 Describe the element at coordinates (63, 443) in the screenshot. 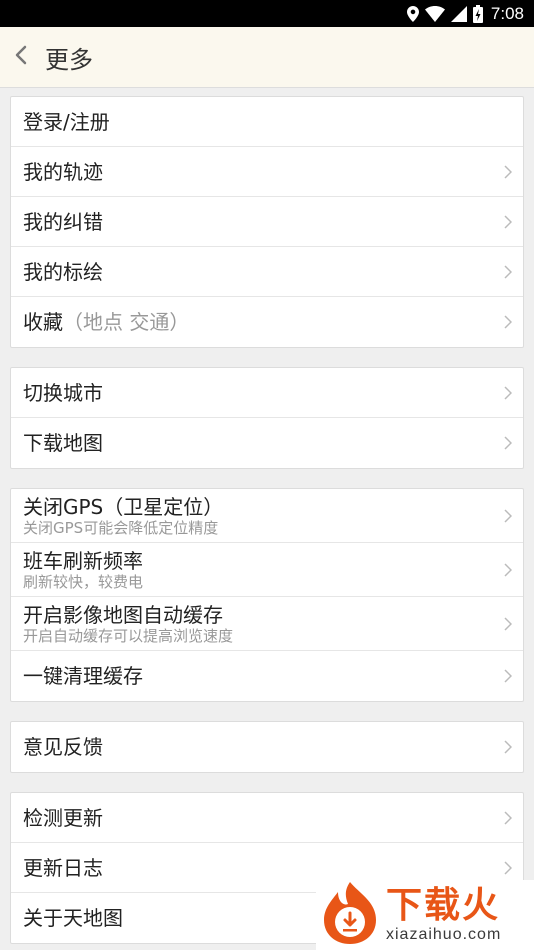

I see `item-title: 下载地图` at that location.